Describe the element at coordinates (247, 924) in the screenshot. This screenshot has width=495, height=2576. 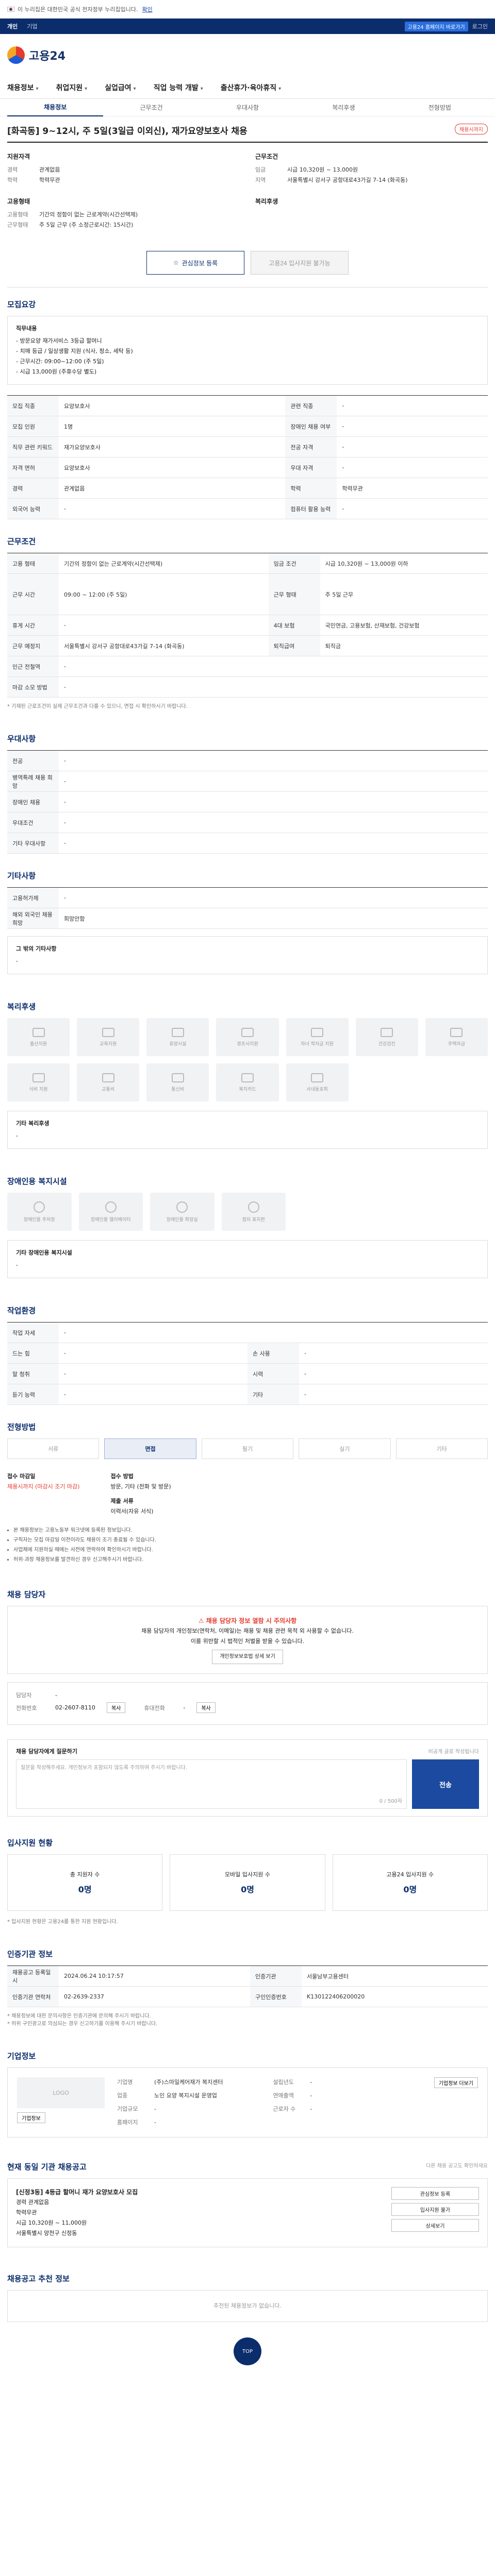
I see `other-info-section: 기타사항 고용허가제 - 해외 외국인 채용 희망 희망안함 그 밖의 기타사항 -` at that location.